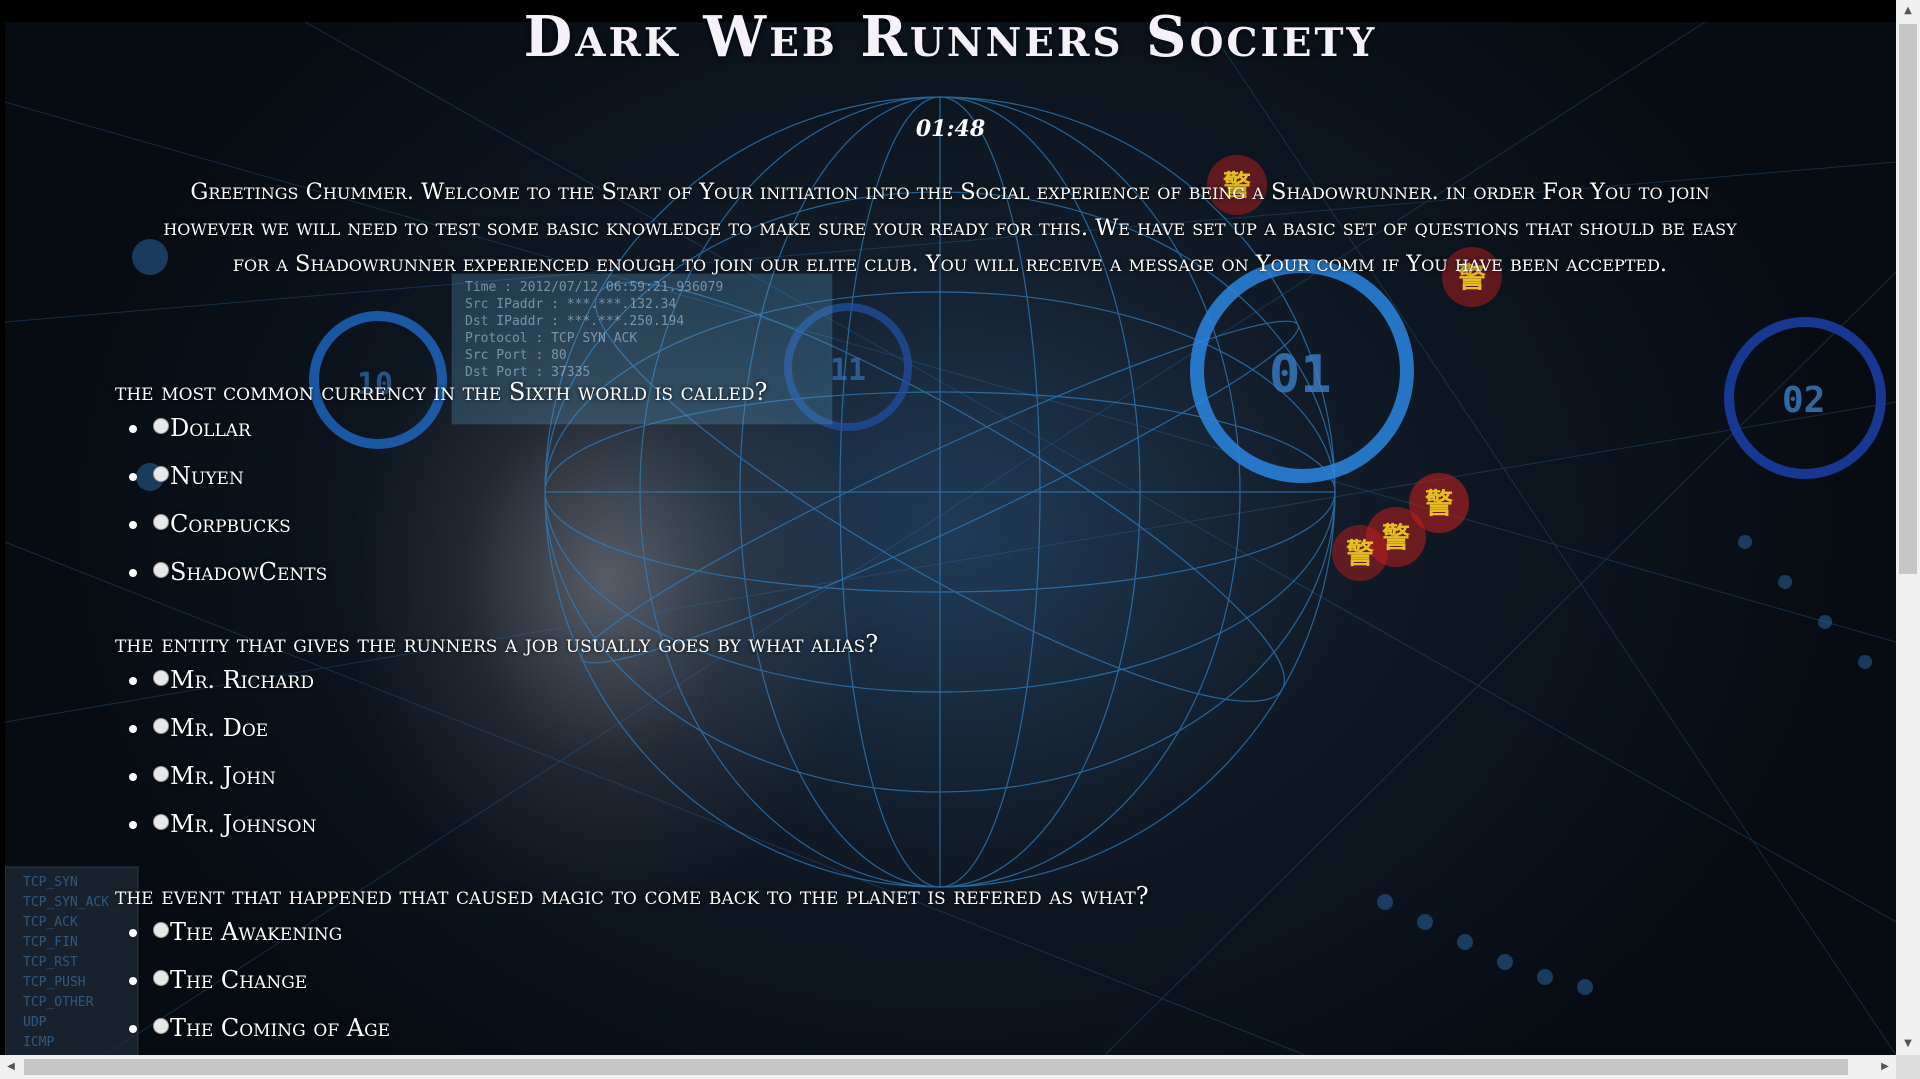 This screenshot has height=1079, width=1920. What do you see at coordinates (256, 932) in the screenshot?
I see `answer-label: The Awakening` at bounding box center [256, 932].